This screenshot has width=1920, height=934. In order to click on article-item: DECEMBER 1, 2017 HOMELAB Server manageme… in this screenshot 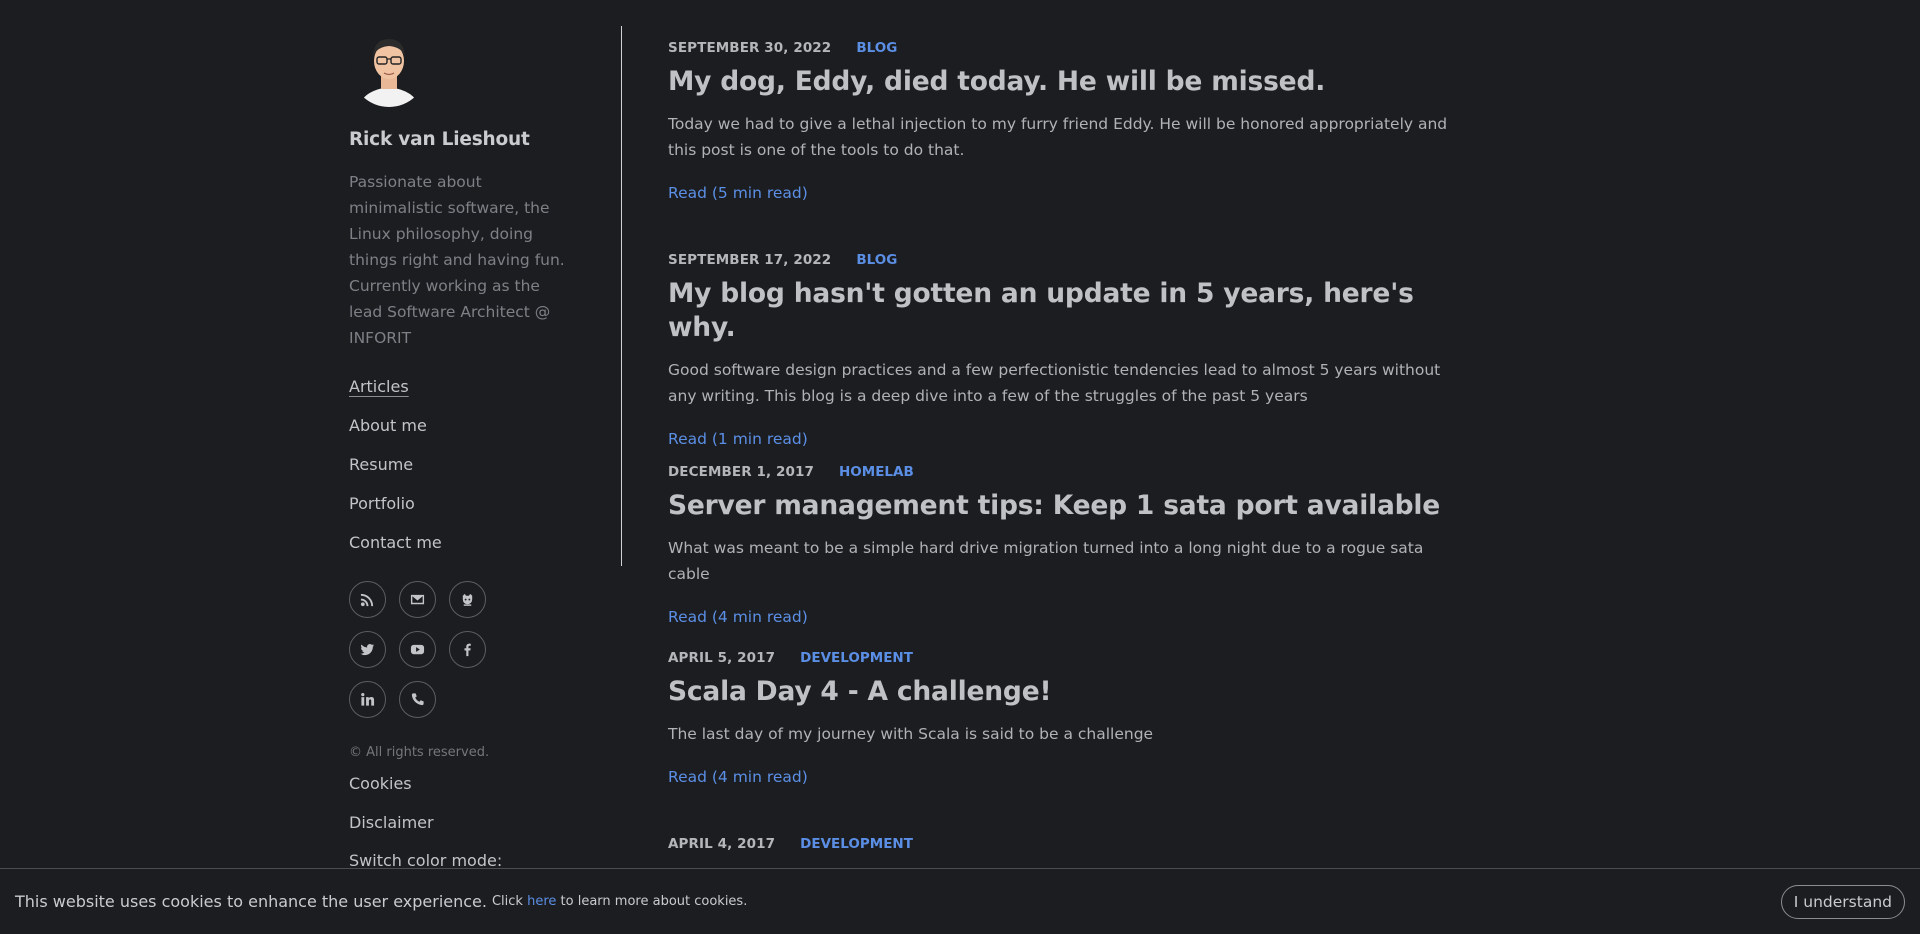, I will do `click(1063, 557)`.